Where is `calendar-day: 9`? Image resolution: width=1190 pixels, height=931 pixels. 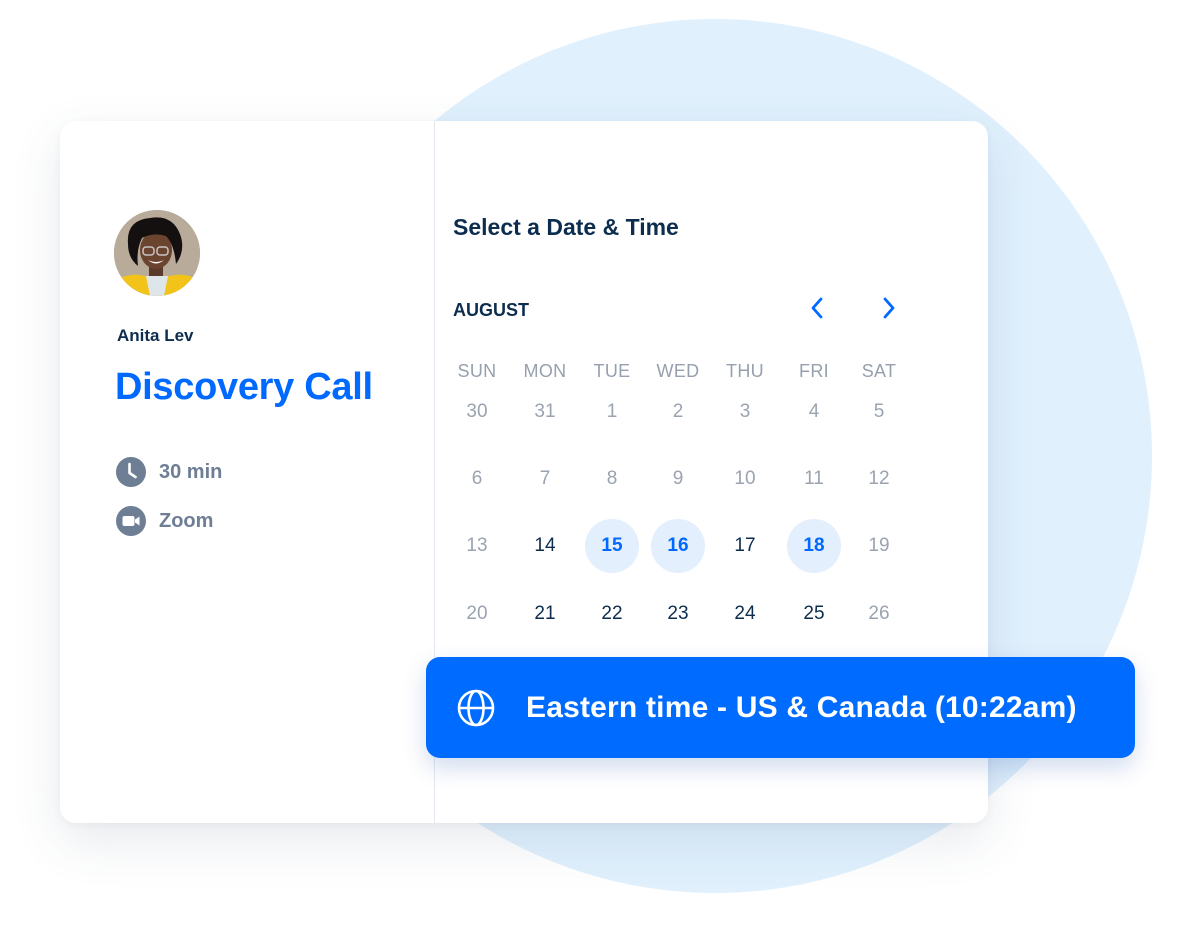
calendar-day: 9 is located at coordinates (678, 478).